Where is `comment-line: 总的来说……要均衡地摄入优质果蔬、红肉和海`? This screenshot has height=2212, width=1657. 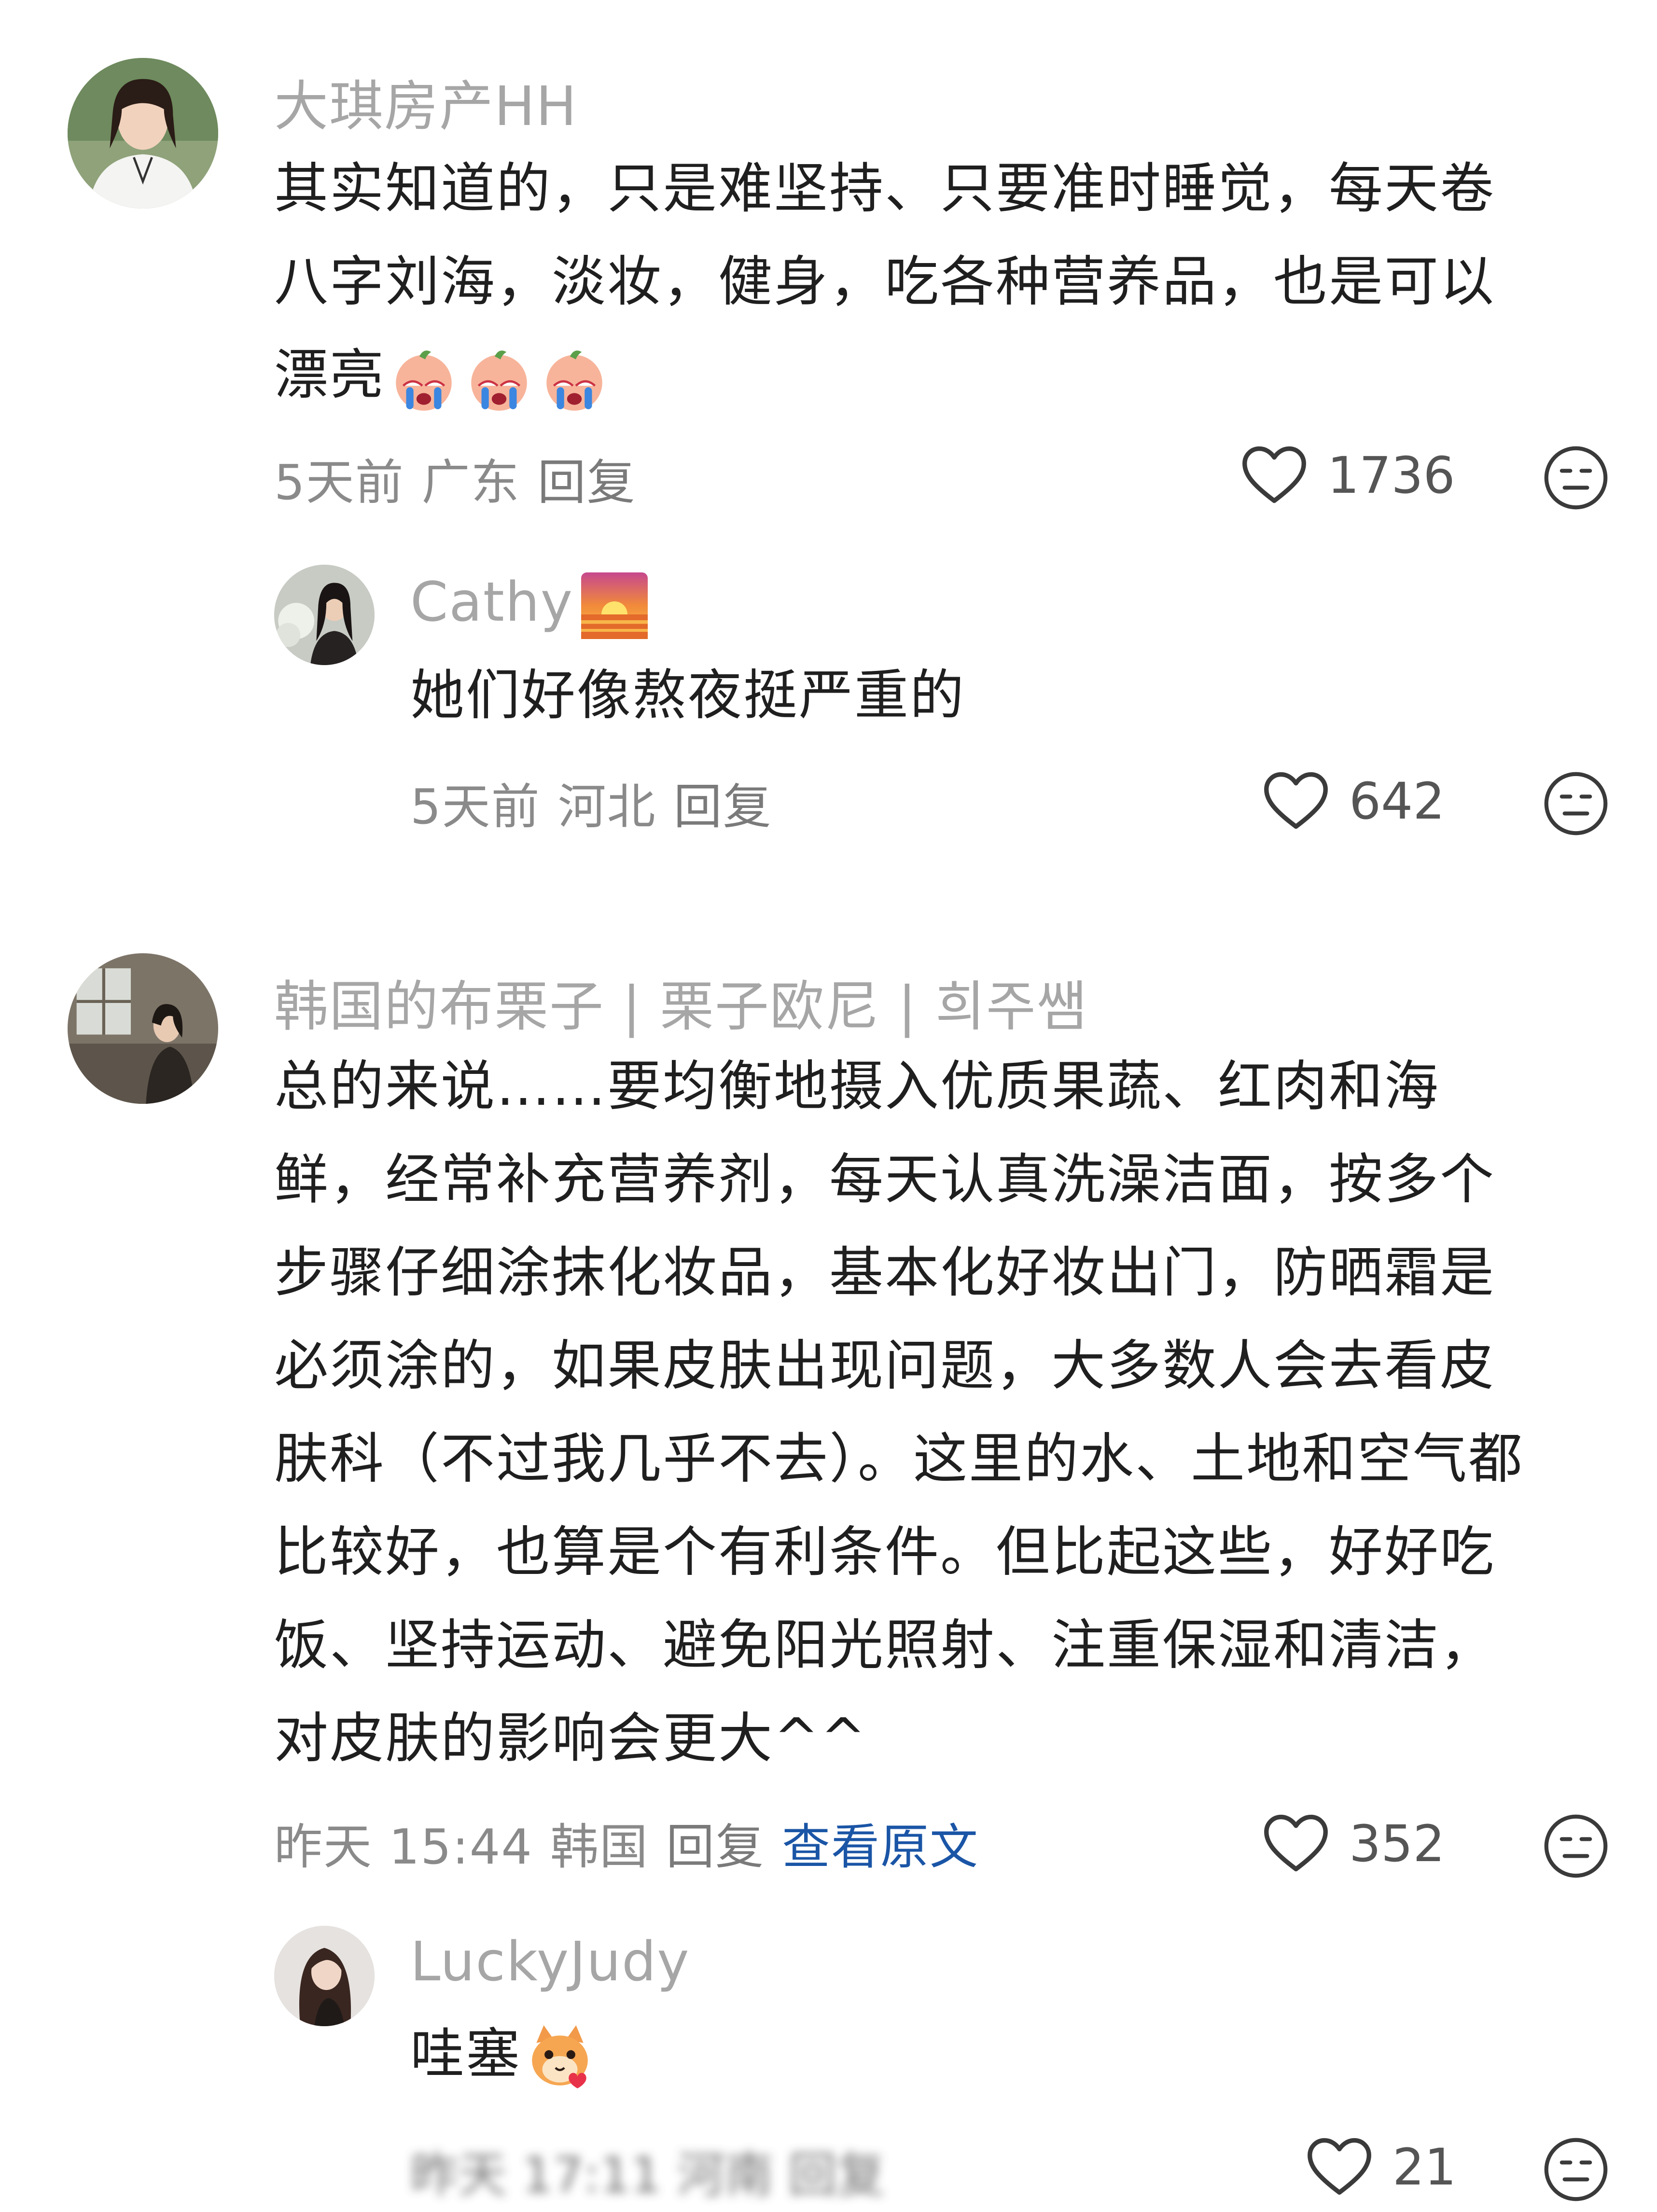
comment-line: 总的来说……要均衡地摄入优质果蔬、红肉和海 is located at coordinates (857, 1086).